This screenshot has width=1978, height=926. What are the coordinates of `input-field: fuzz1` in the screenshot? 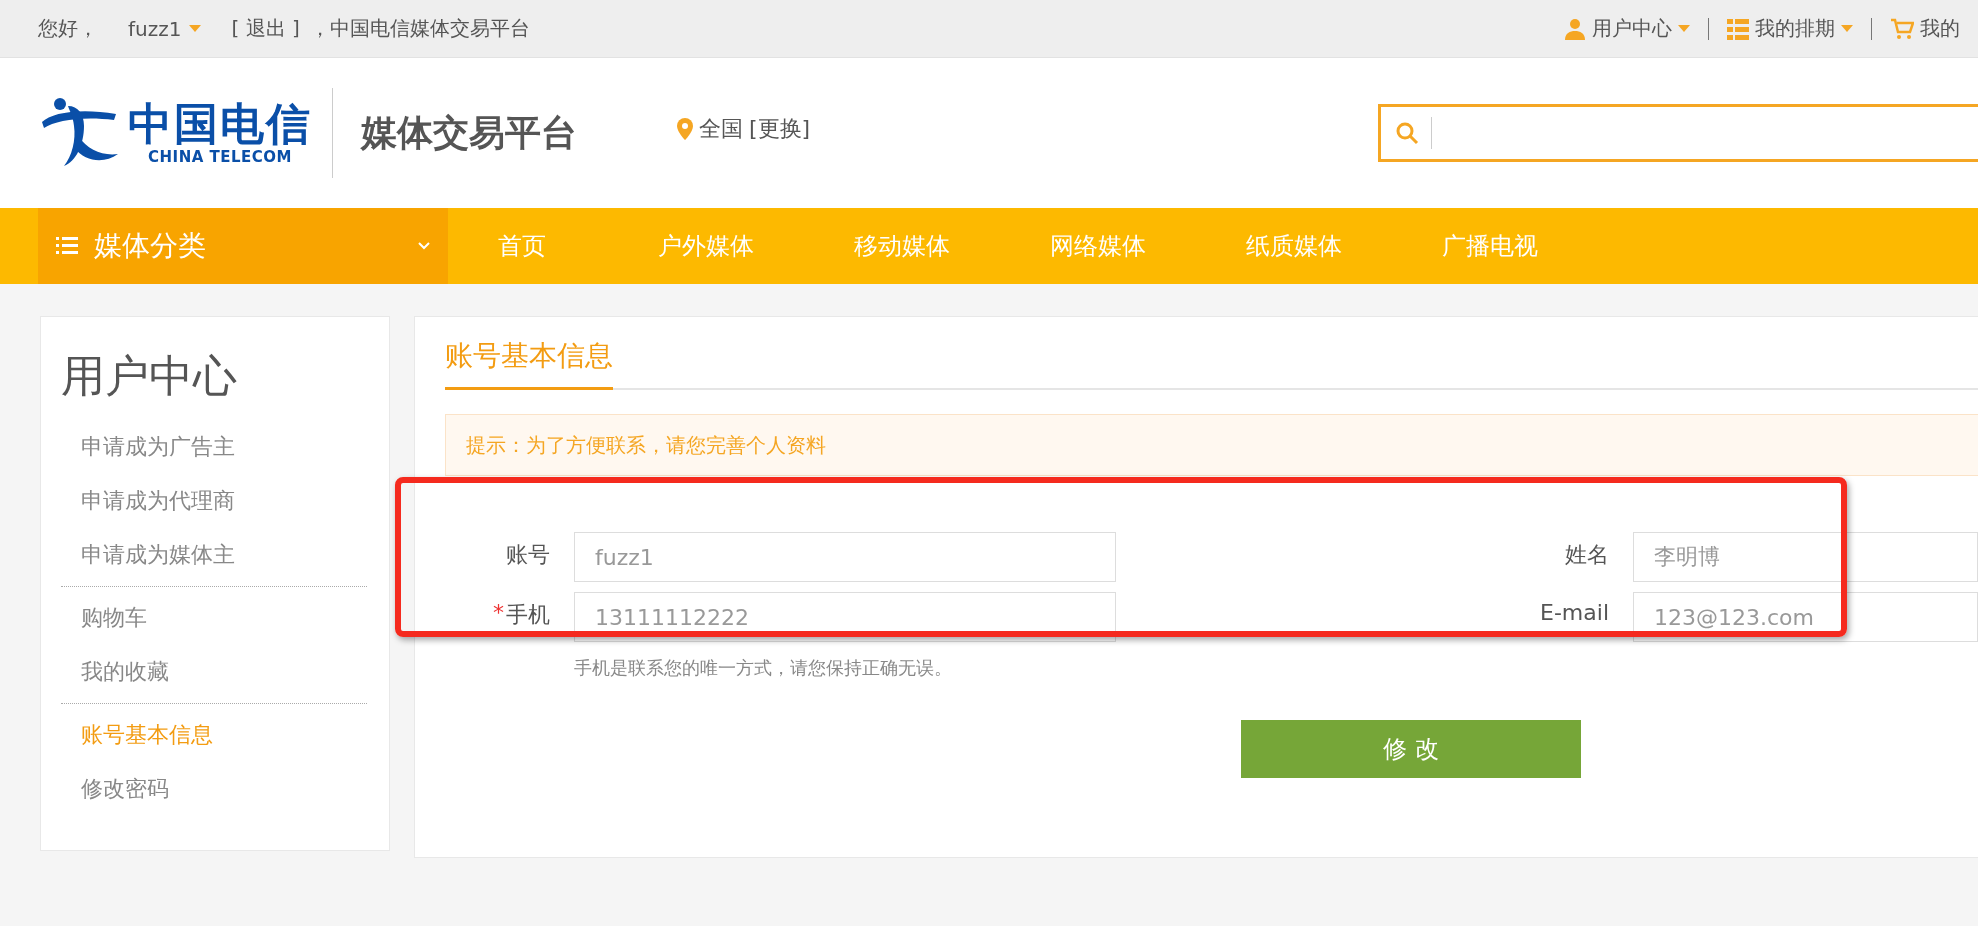 It's located at (845, 557).